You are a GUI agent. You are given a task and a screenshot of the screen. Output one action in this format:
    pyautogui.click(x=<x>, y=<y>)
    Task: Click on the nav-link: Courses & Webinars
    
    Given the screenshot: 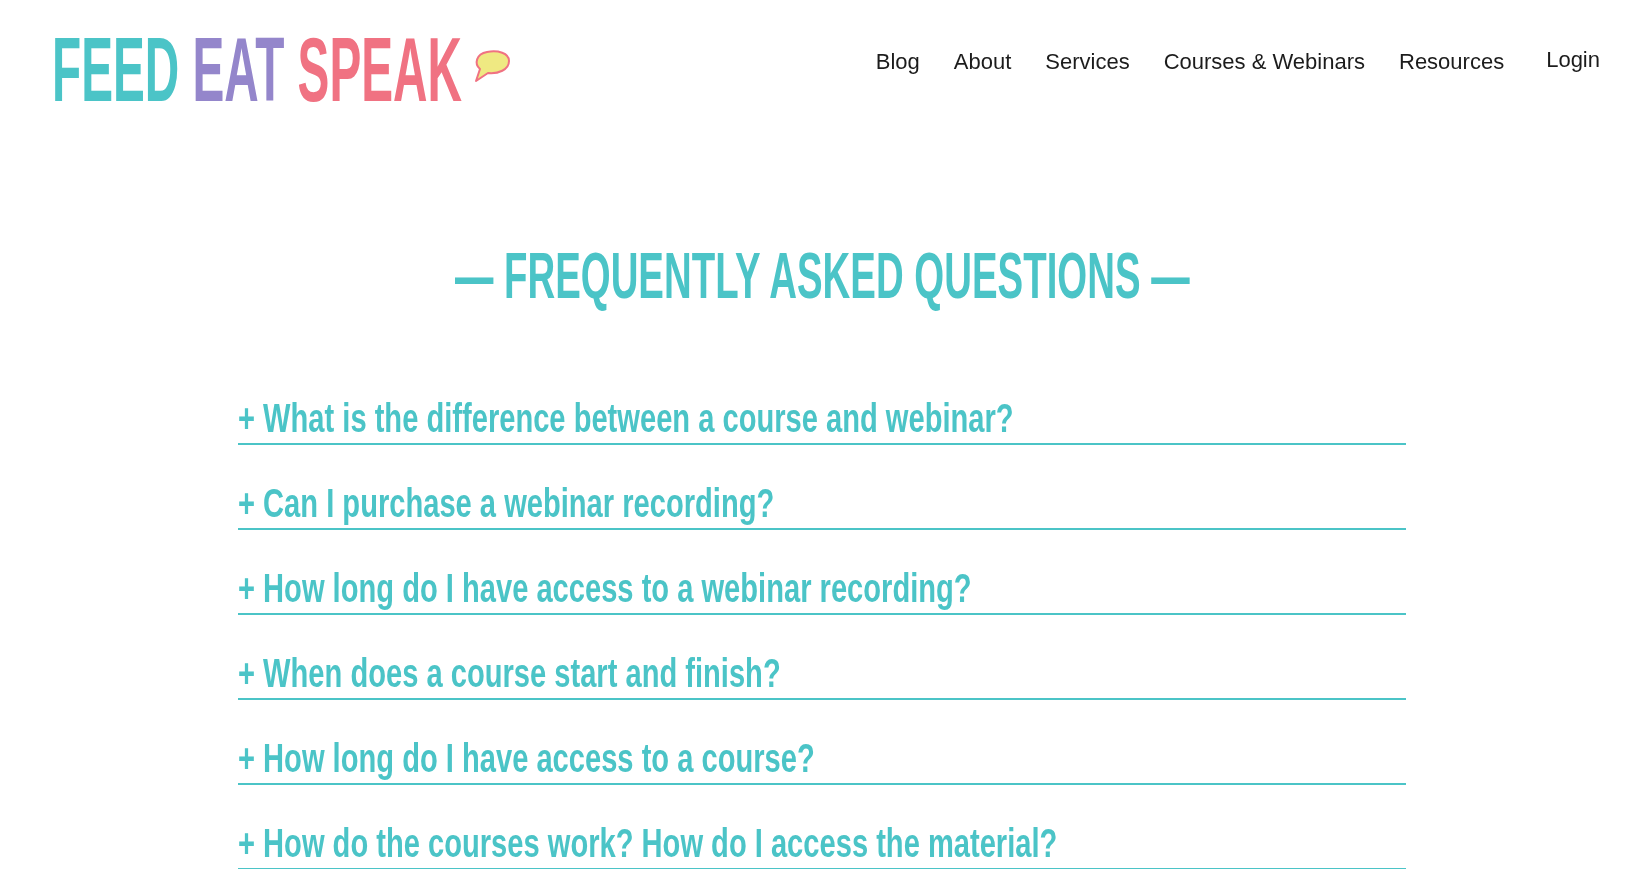 What is the action you would take?
    pyautogui.click(x=1264, y=62)
    